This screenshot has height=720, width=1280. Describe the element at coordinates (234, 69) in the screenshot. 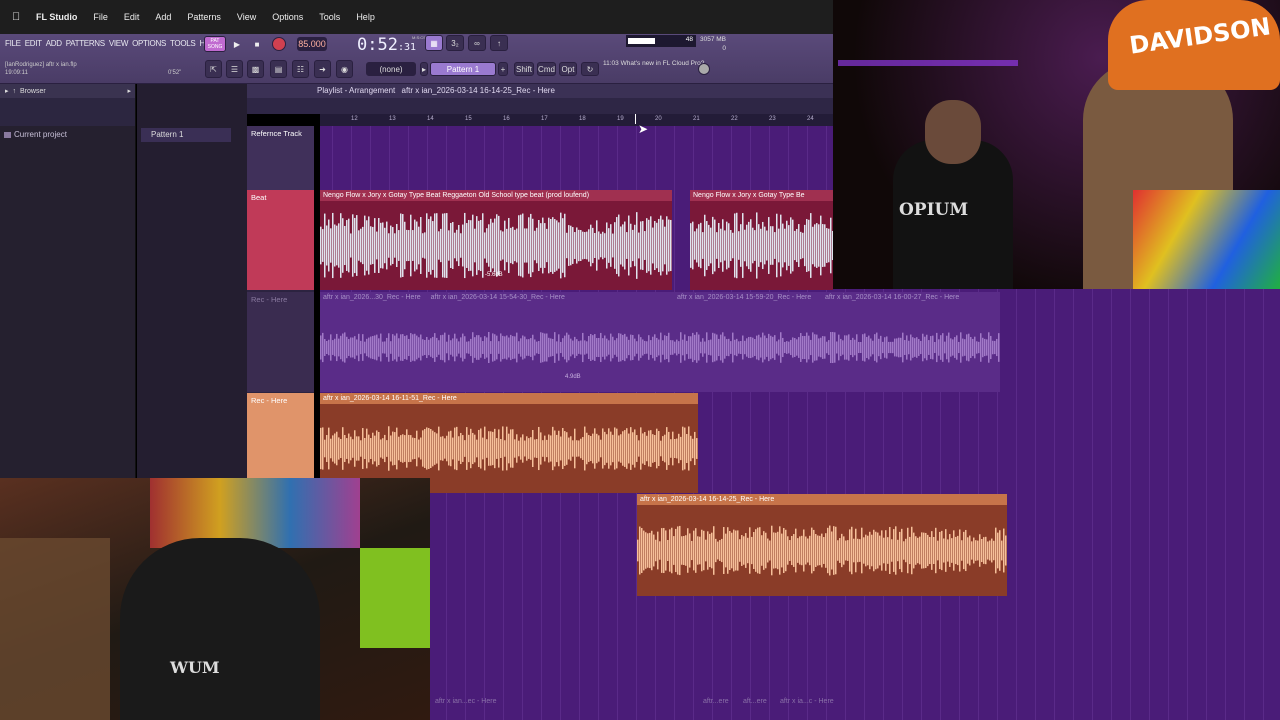

I see `playlist-icon: ☰` at that location.